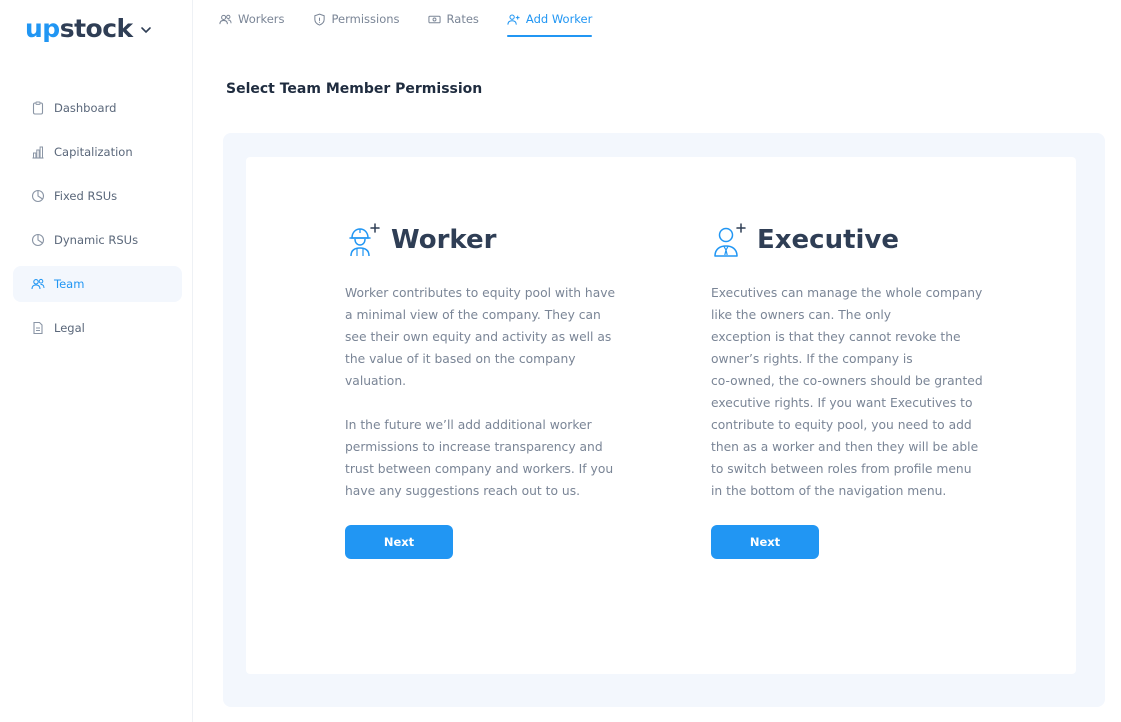 Image resolution: width=1121 pixels, height=722 pixels. Describe the element at coordinates (399, 542) in the screenshot. I see `worker-next-button: Next` at that location.